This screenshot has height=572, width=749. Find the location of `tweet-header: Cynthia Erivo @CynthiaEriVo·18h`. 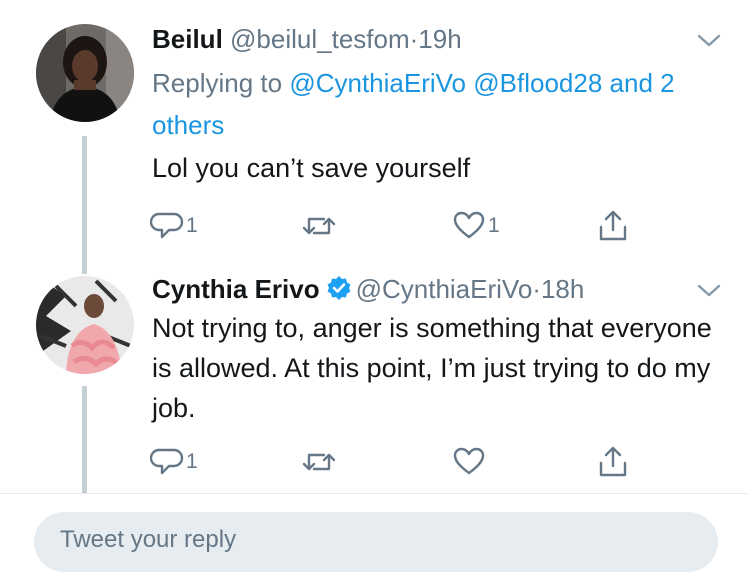

tweet-header: Cynthia Erivo @CynthiaEriVo·18h is located at coordinates (368, 290).